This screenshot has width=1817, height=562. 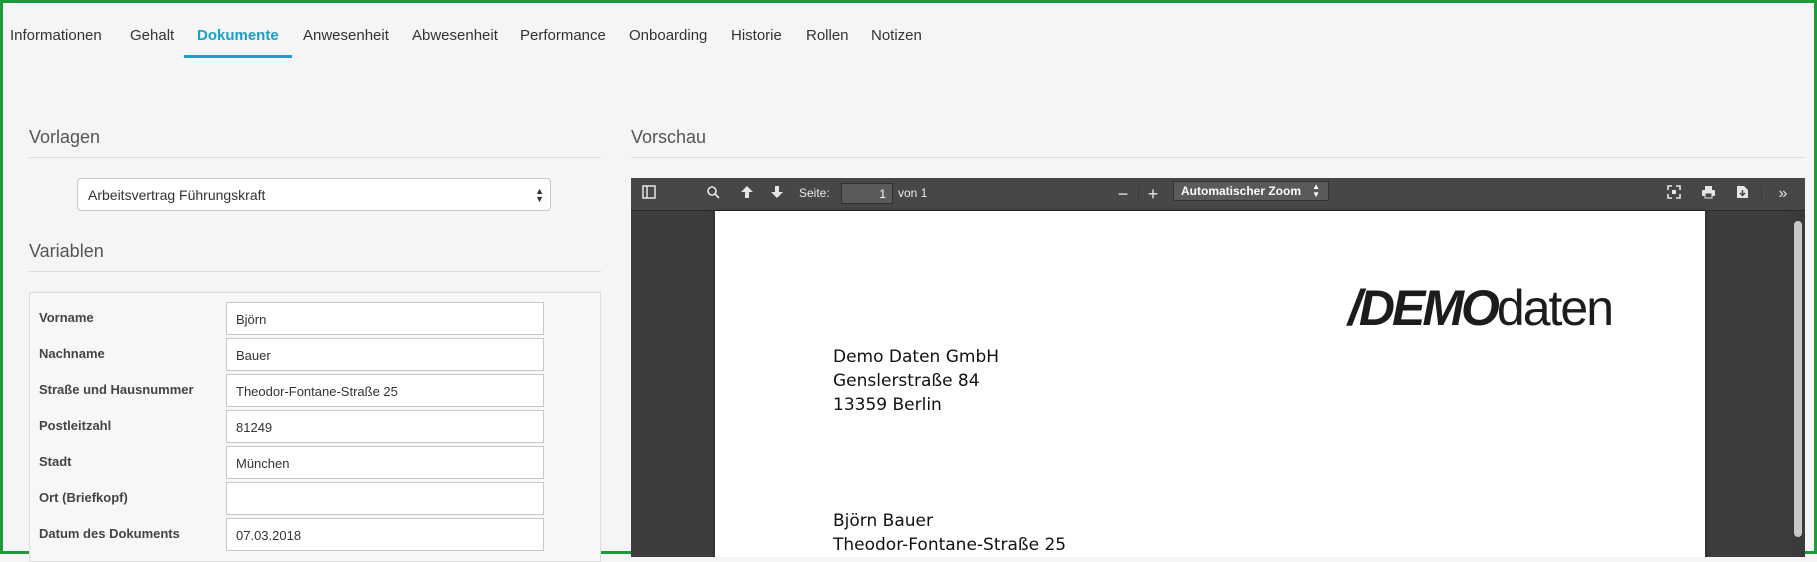 I want to click on field-label-datum: Datum des Dokuments, so click(x=109, y=533).